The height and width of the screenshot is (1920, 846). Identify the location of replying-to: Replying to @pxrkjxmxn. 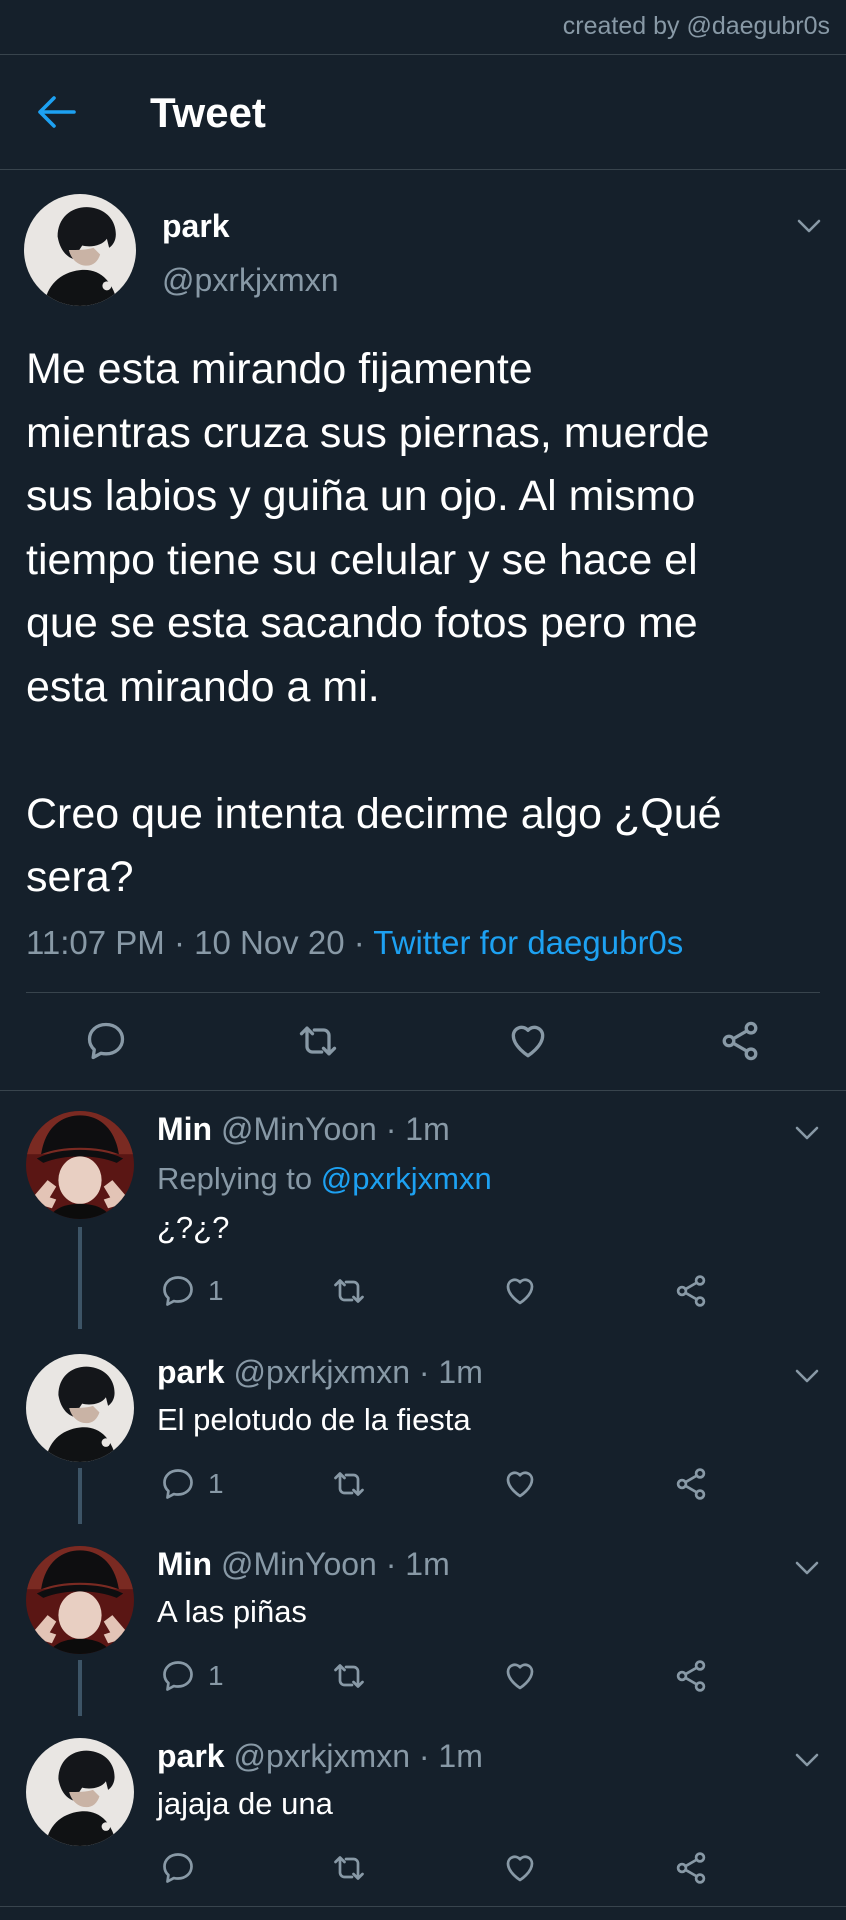
(324, 1179).